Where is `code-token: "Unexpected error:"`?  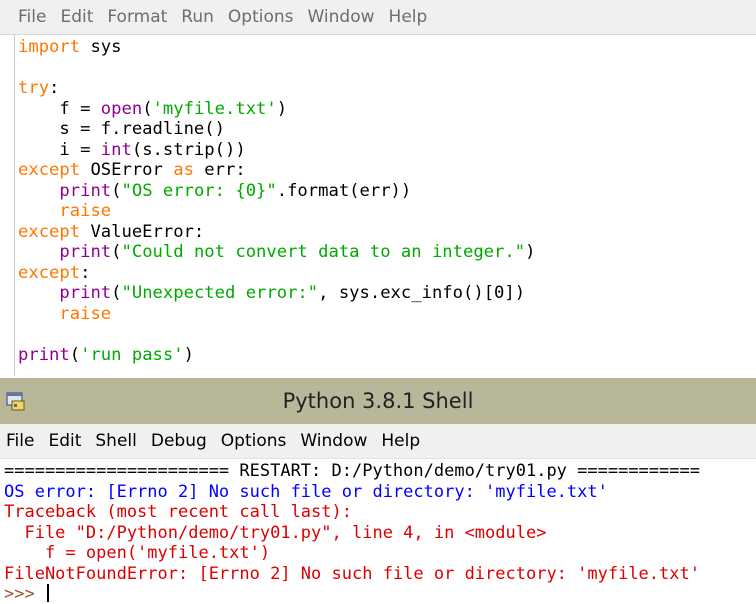 code-token: "Unexpected error:" is located at coordinates (220, 293).